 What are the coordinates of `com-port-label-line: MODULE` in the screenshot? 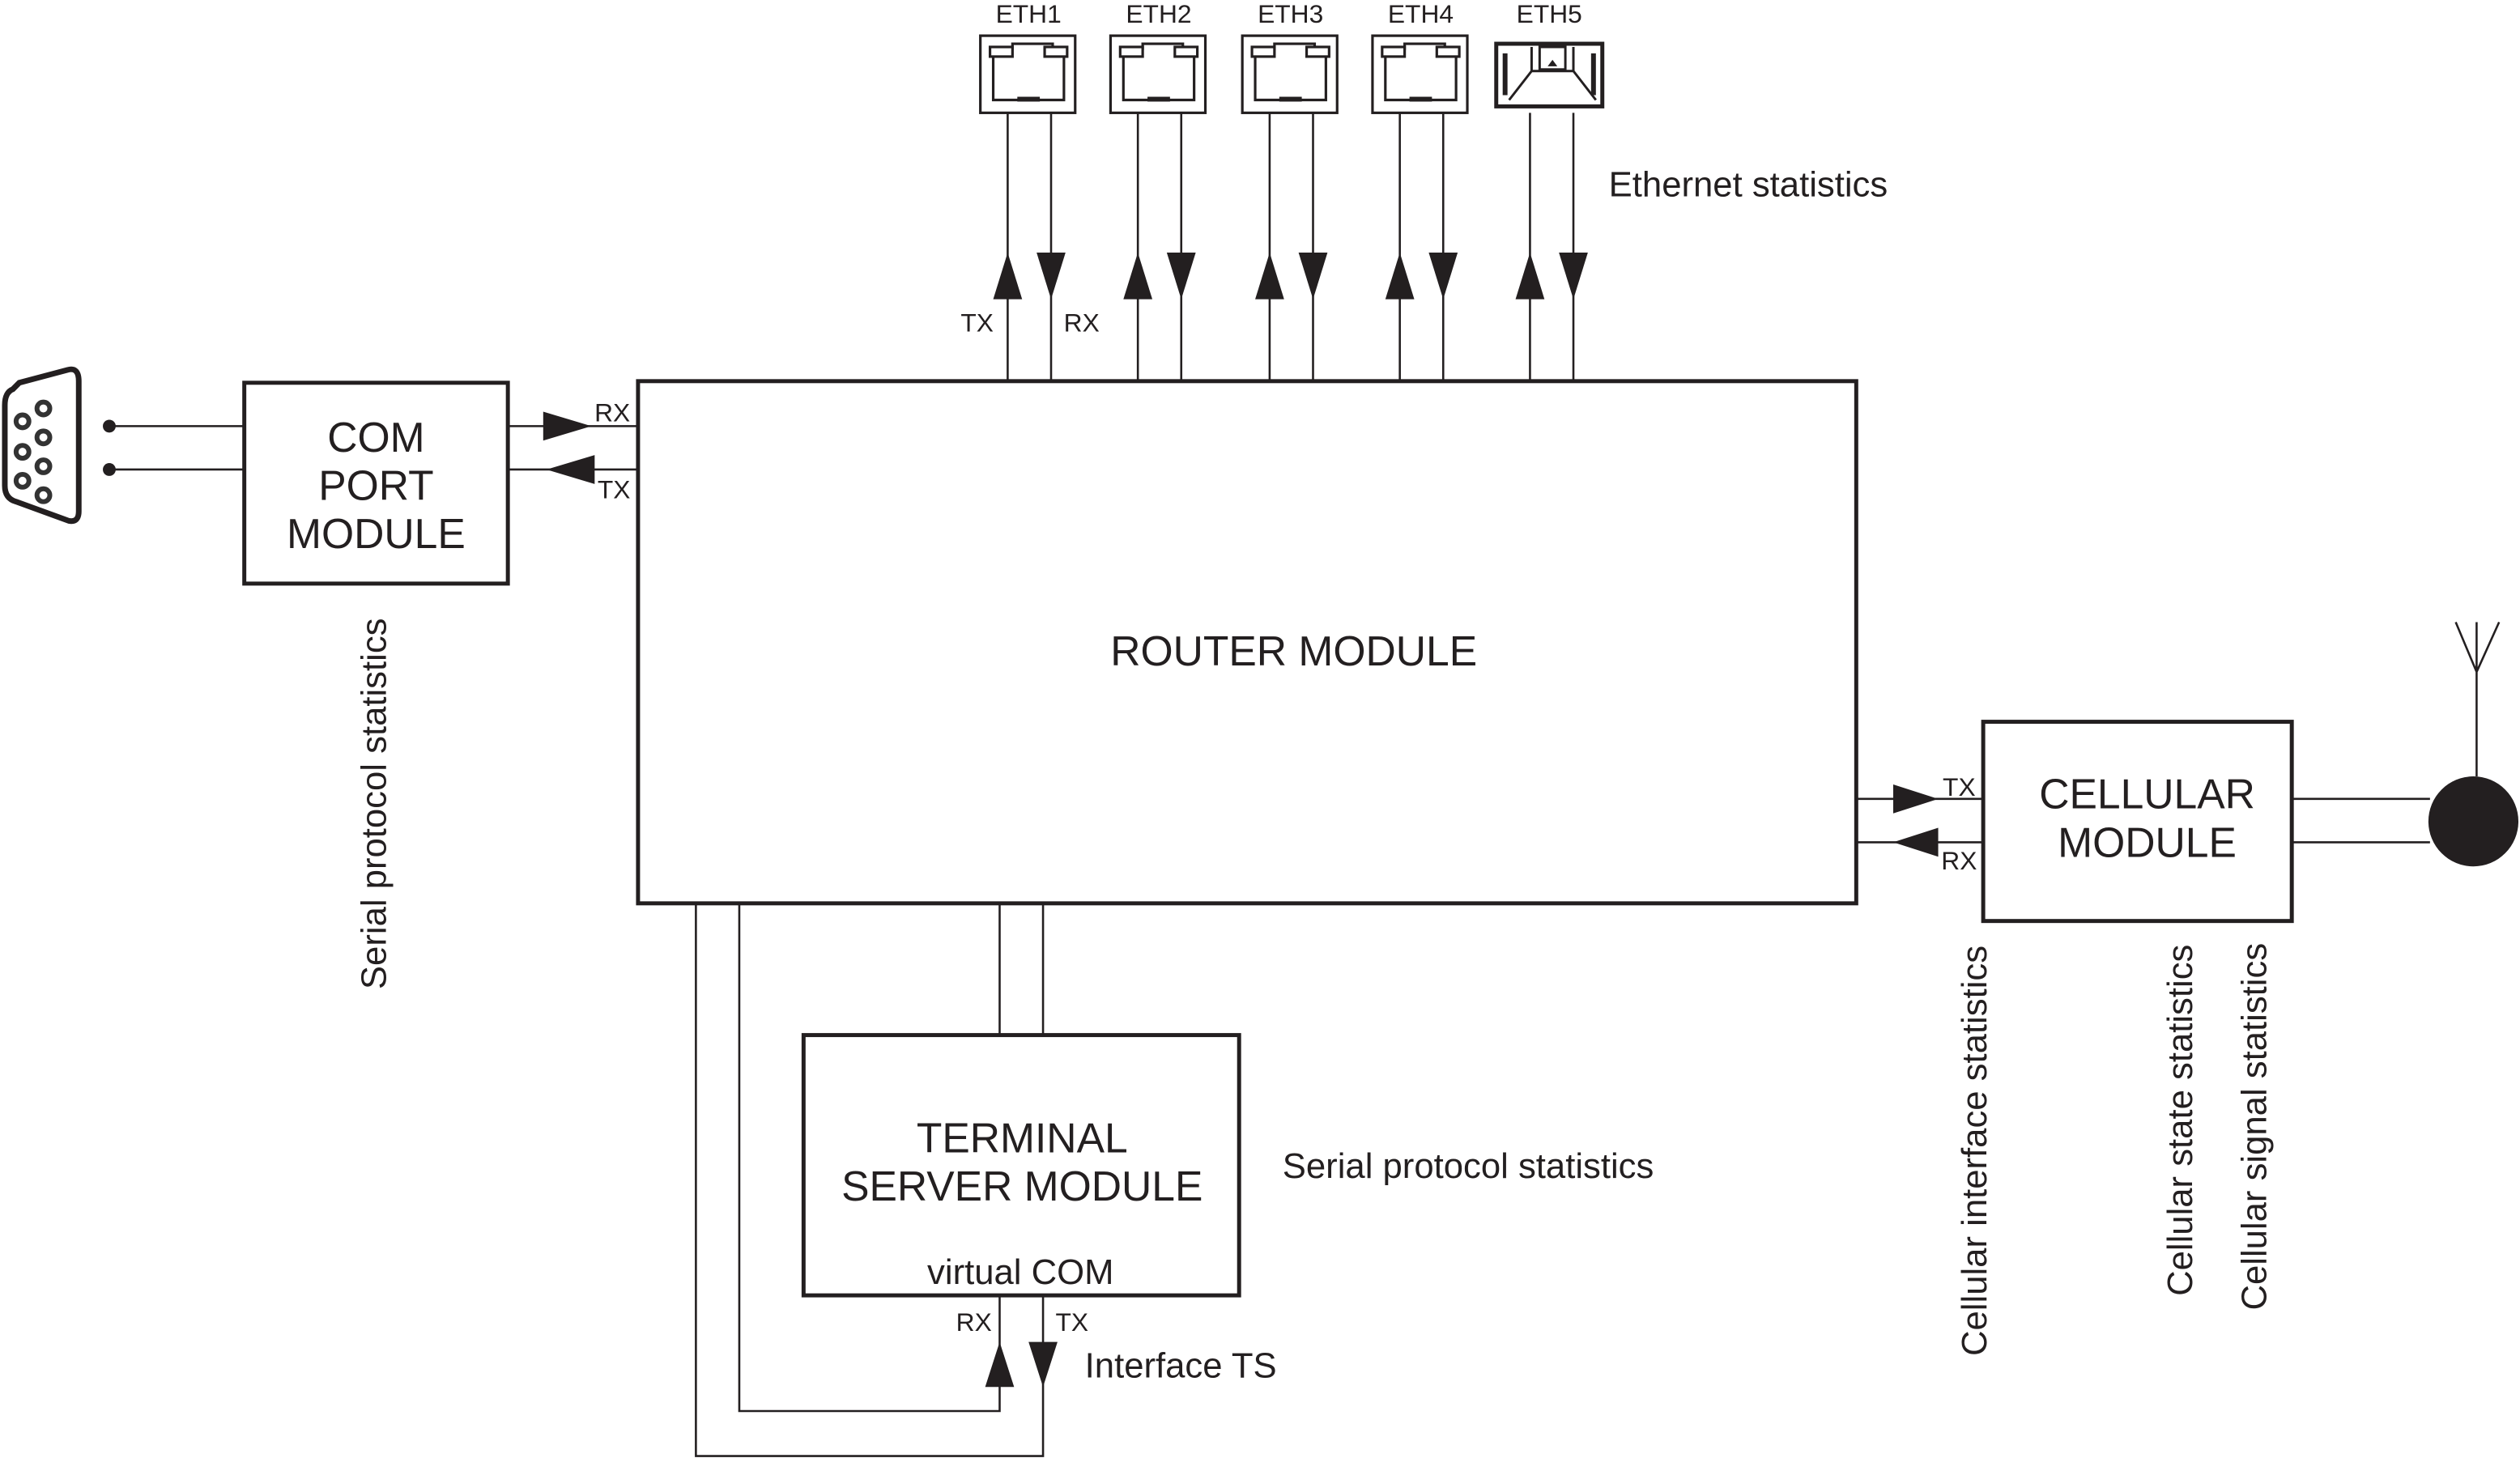 It's located at (376, 533).